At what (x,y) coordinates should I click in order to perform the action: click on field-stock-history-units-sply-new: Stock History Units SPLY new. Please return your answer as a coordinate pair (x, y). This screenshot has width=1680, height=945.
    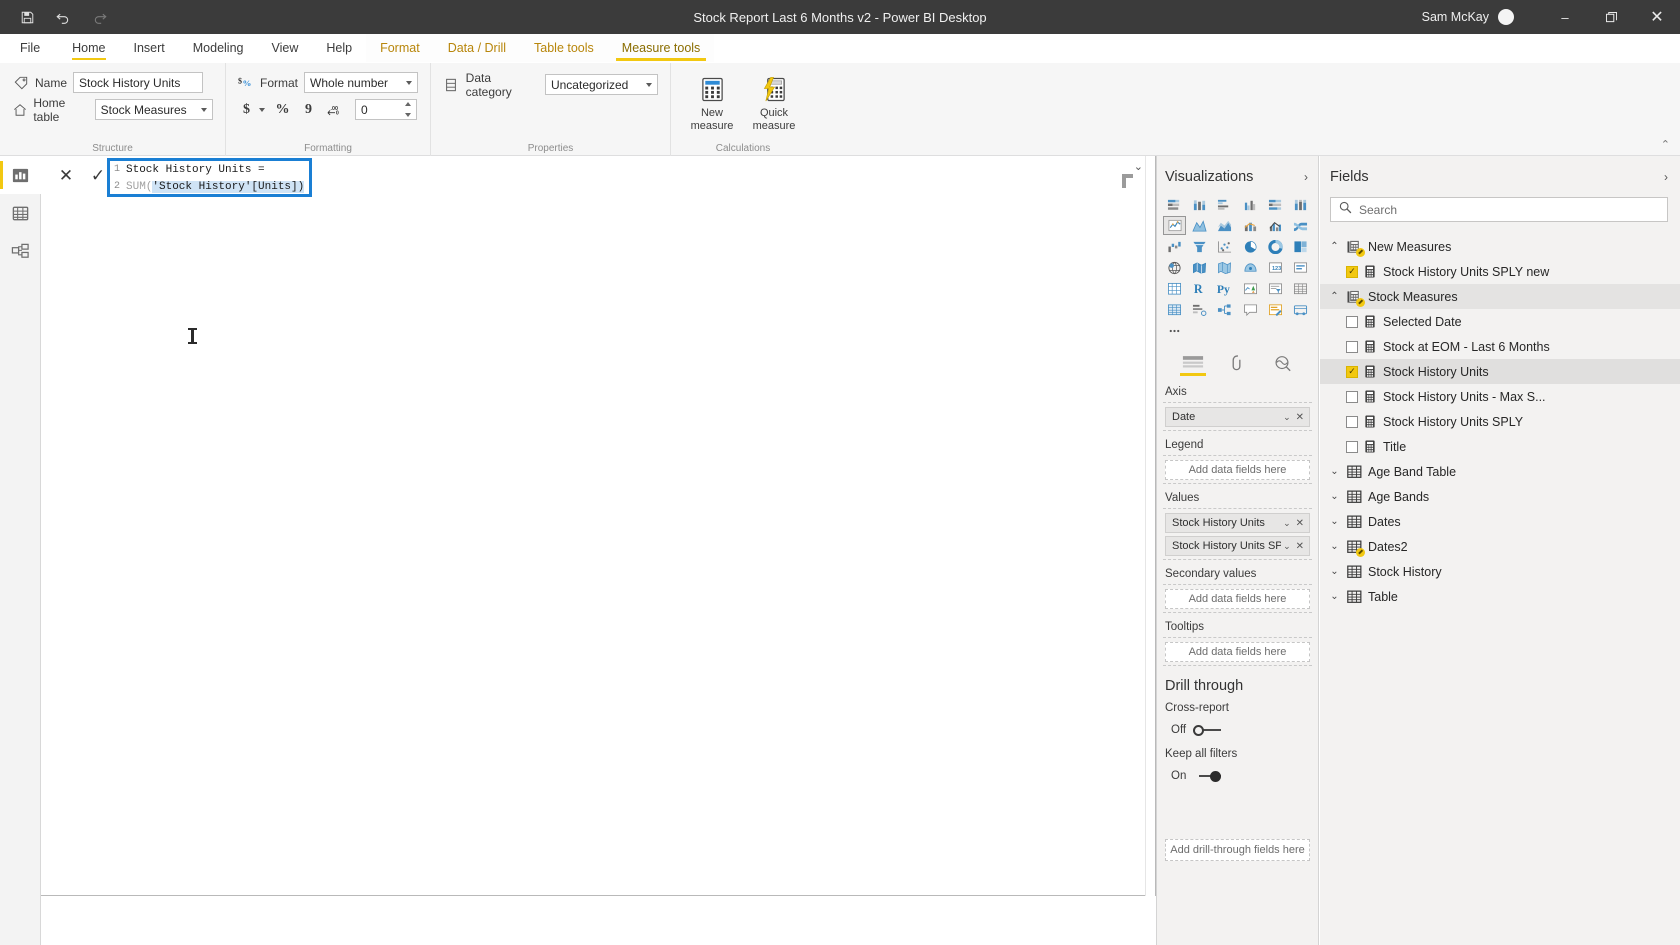
    Looking at the image, I should click on (1500, 271).